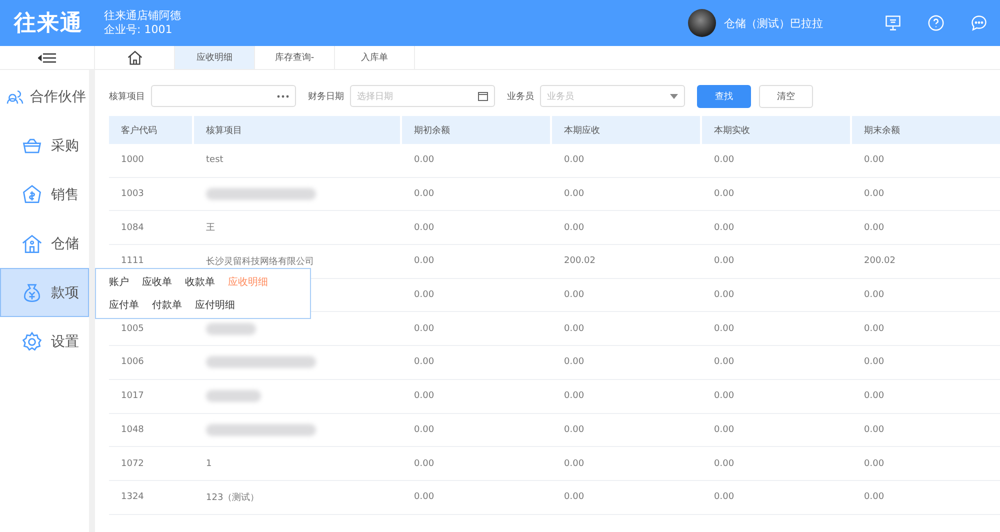 The image size is (1000, 532). I want to click on app-logo: 往来通, so click(49, 24).